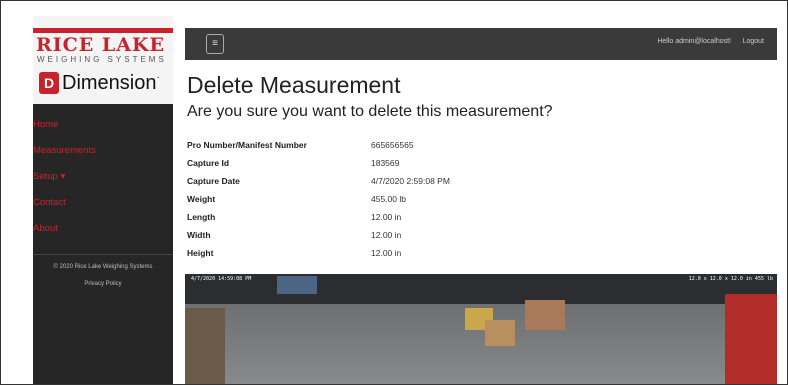  What do you see at coordinates (208, 163) in the screenshot?
I see `detail-label: Capture Id` at bounding box center [208, 163].